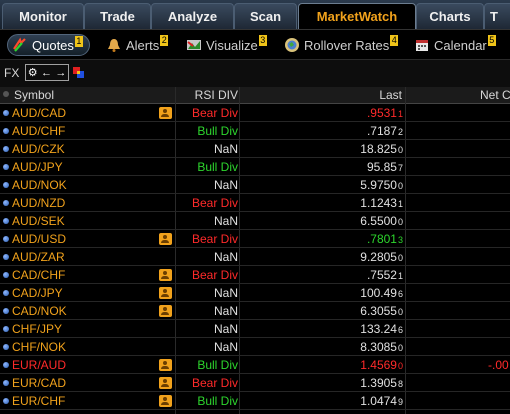  Describe the element at coordinates (38, 275) in the screenshot. I see `symbol-cell: CAD/CHF` at that location.